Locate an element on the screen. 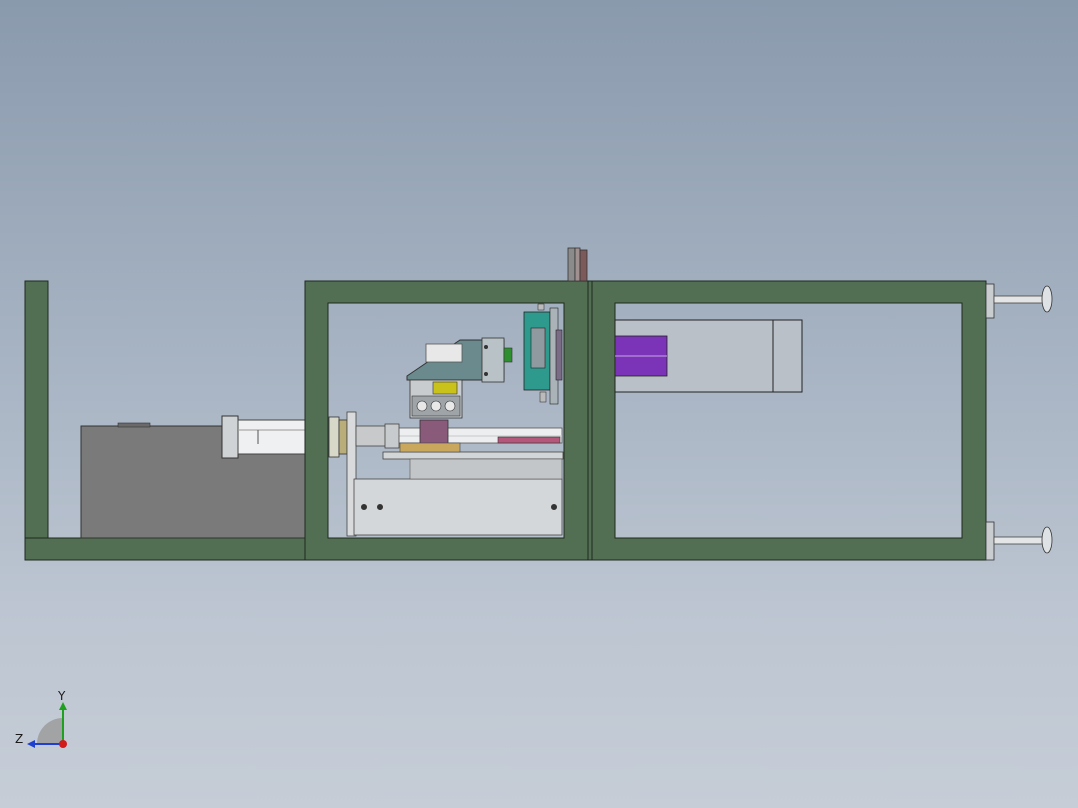  upper-bracket is located at coordinates (459, 378).